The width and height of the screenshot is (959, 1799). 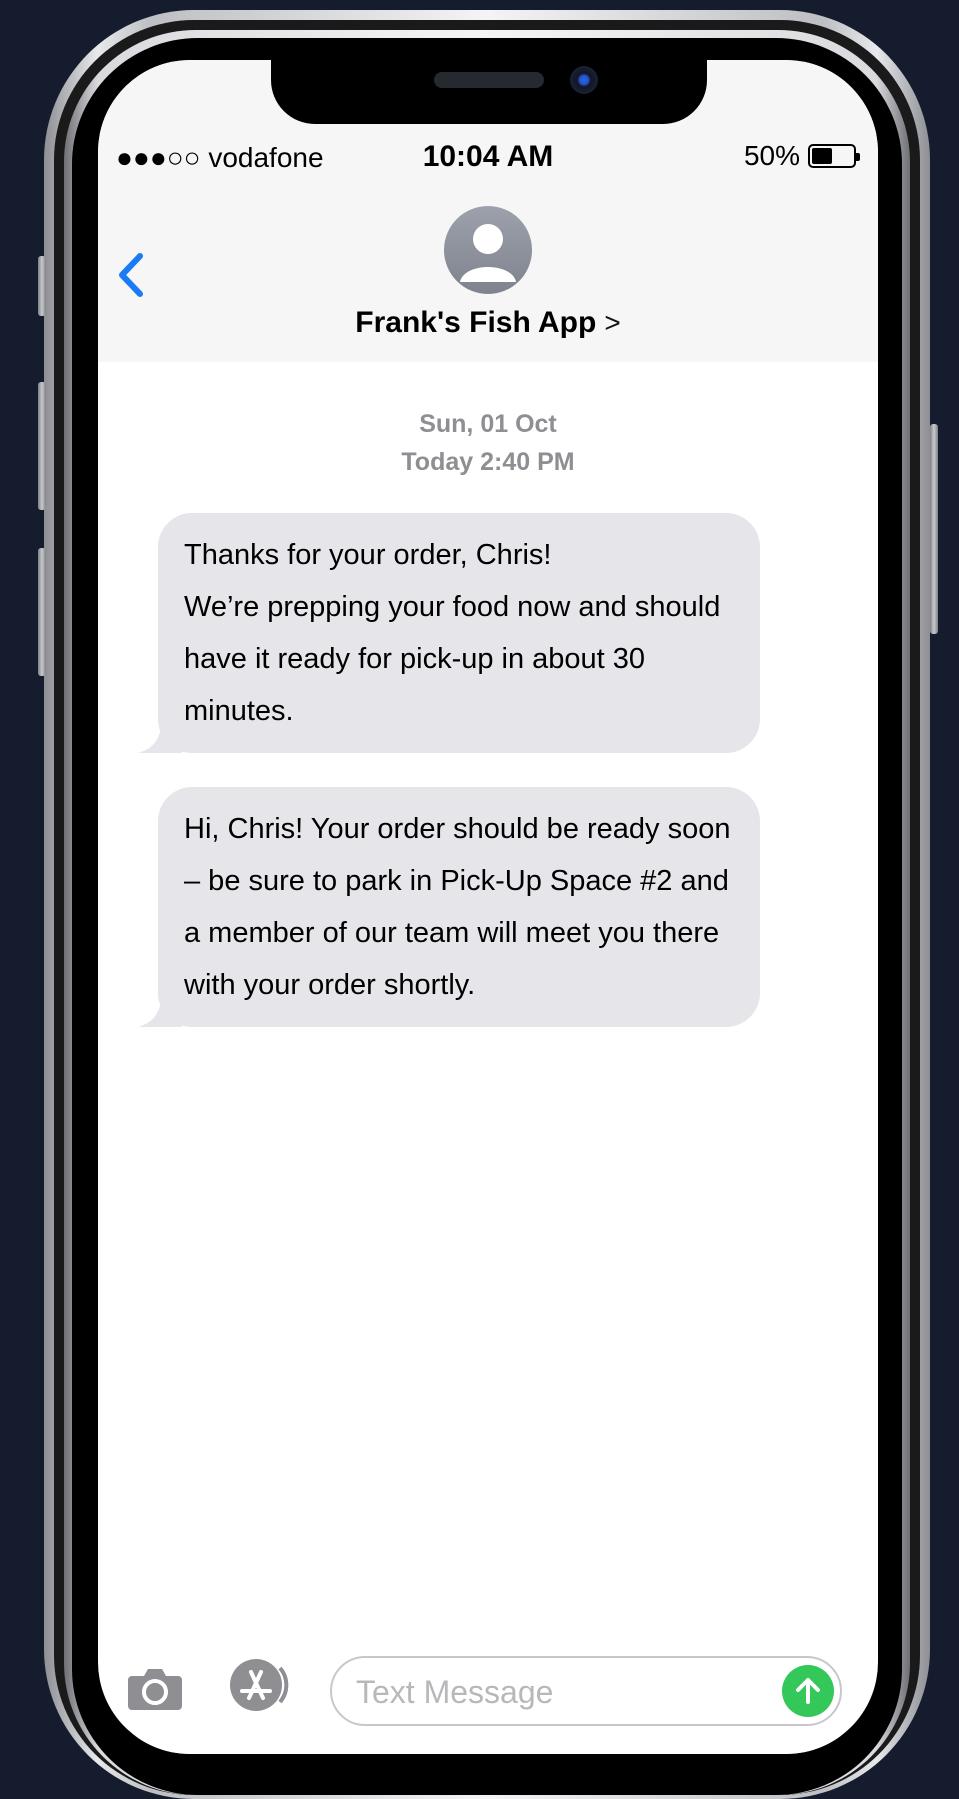 I want to click on app-store-icon, so click(x=260, y=1685).